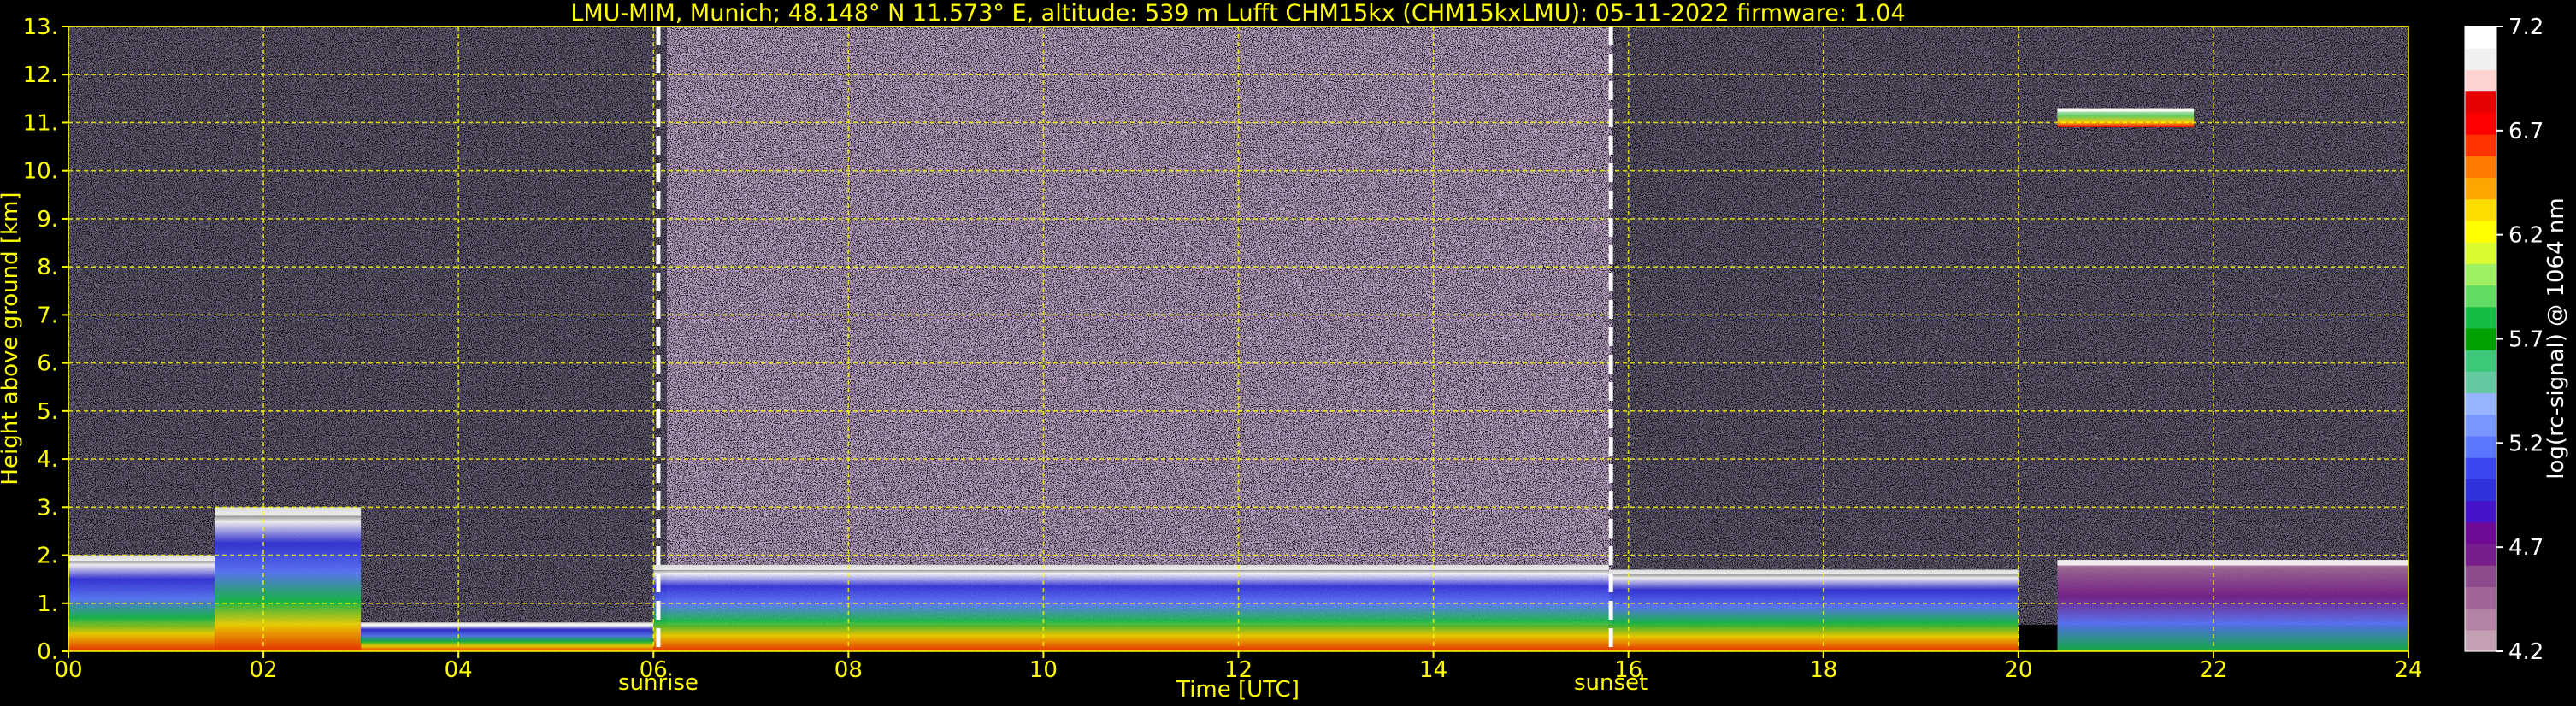  Describe the element at coordinates (11, 338) in the screenshot. I see `y-axis-label: Height above ground [km]` at that location.